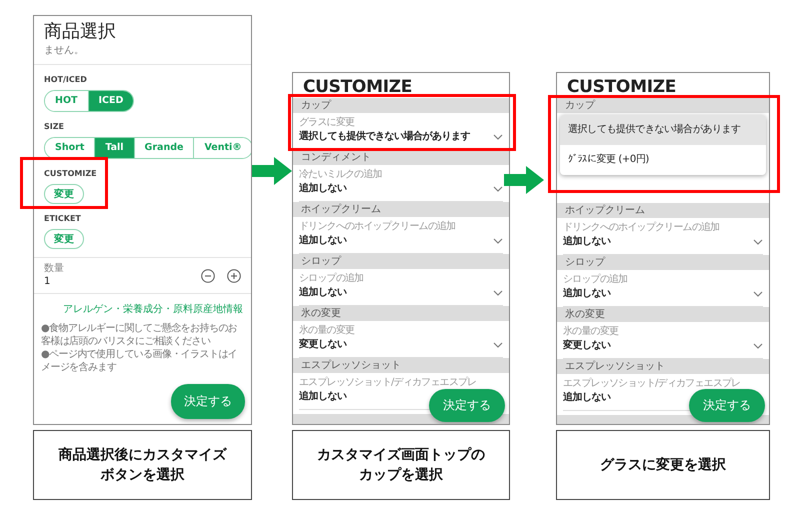 This screenshot has width=786, height=517. I want to click on caption-text: 商品選択後にカスタマイズ ボタンを選択, so click(142, 465).